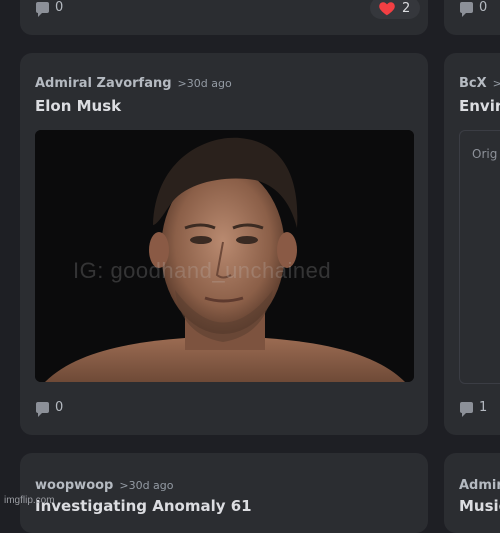  I want to click on post-age: >, so click(496, 83).